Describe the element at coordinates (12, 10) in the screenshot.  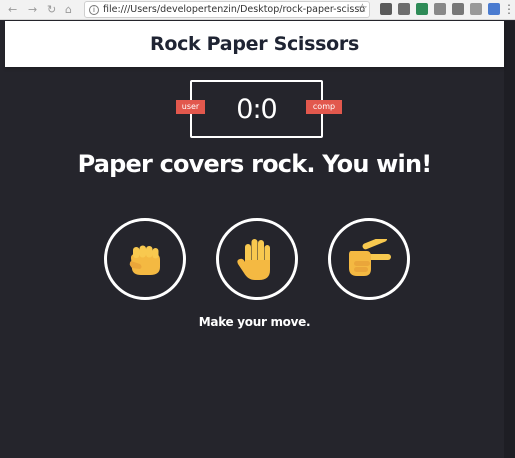
I see `back-icon: ←` at that location.